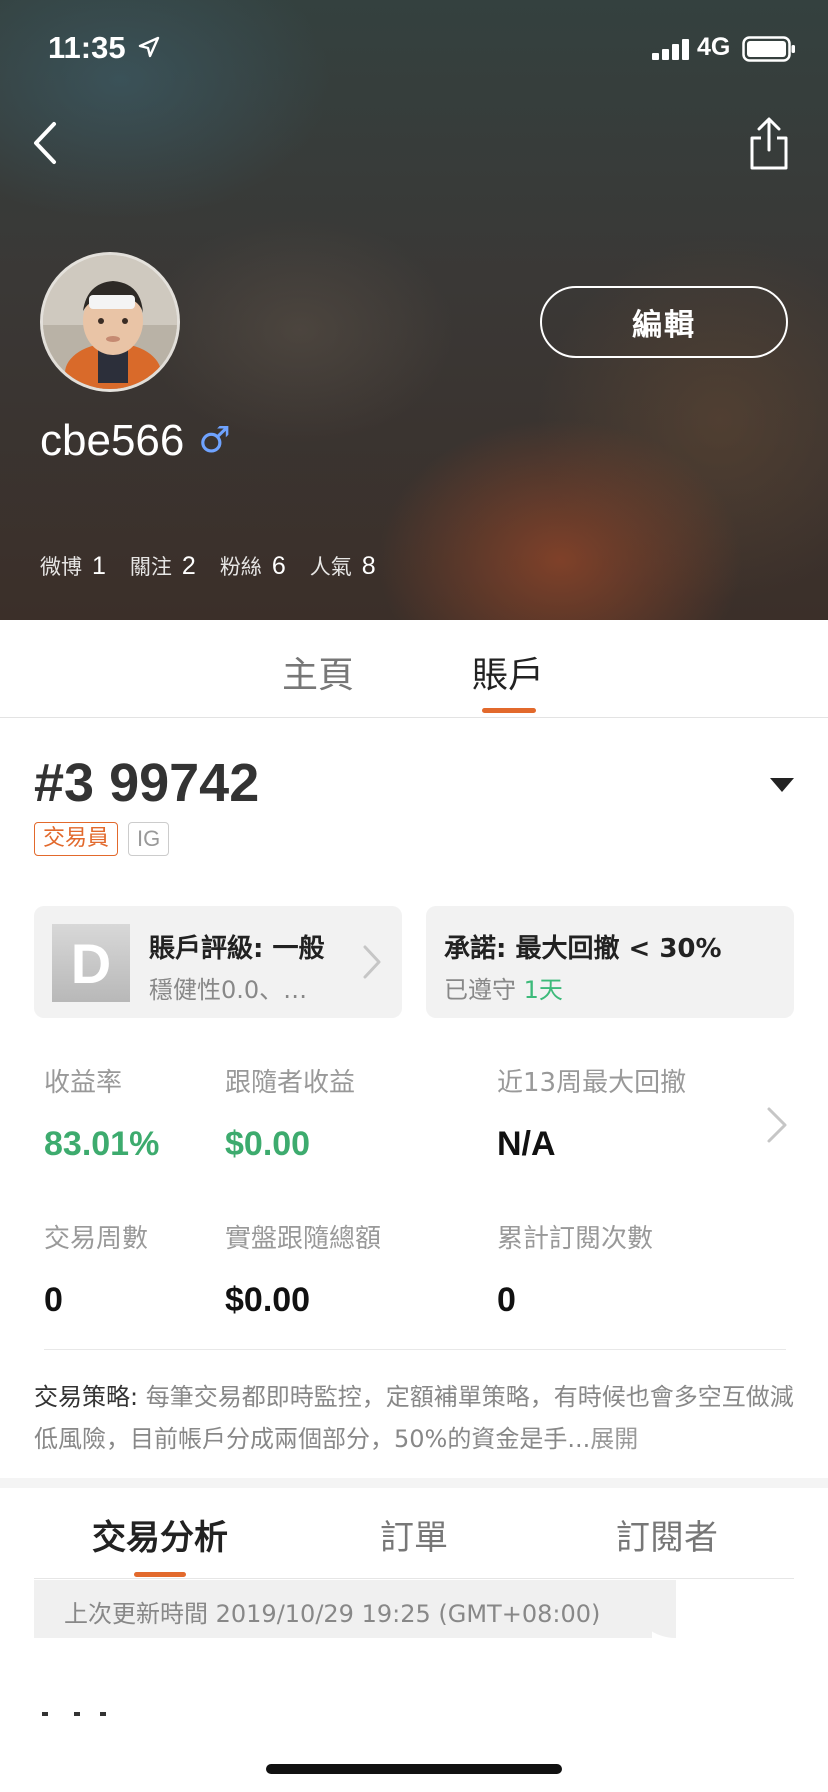  I want to click on edit-profile-button: 編輯, so click(664, 322).